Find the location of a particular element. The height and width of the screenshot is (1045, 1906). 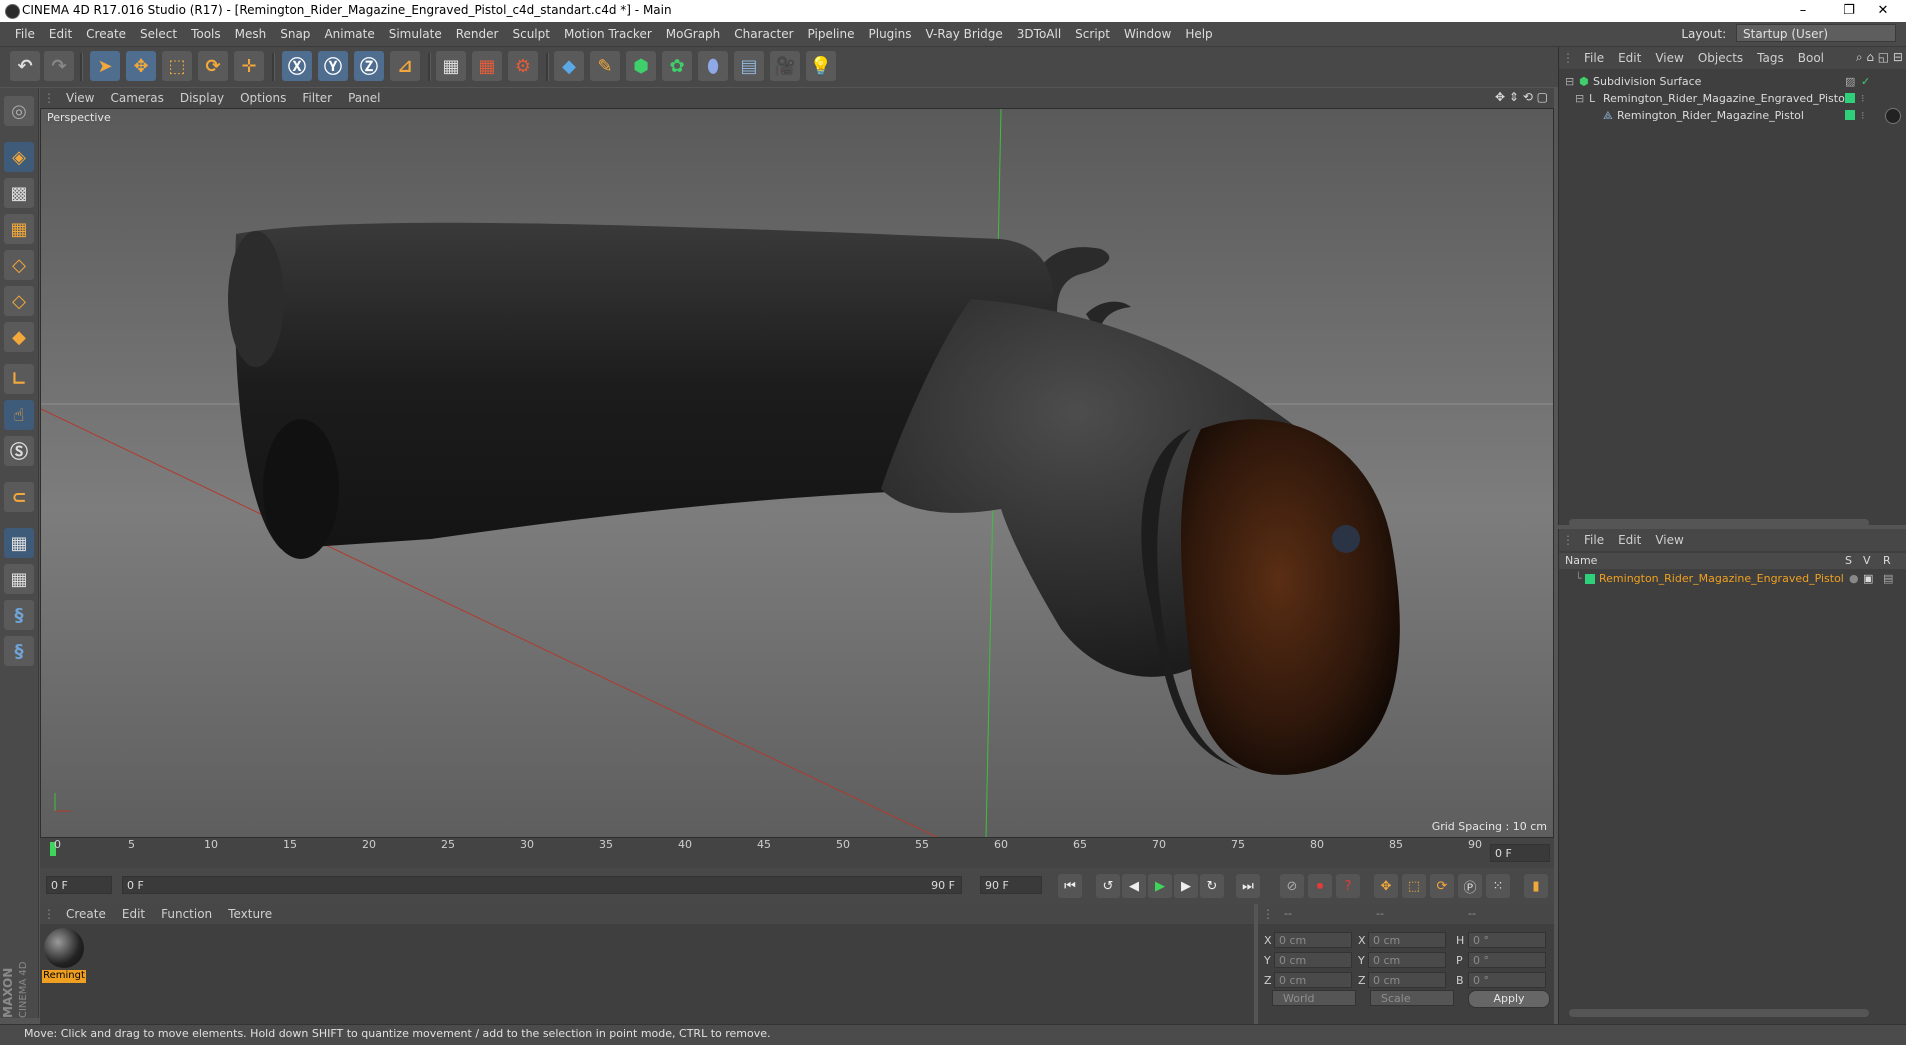

viewport-menu-cameras: Cameras is located at coordinates (136, 98).